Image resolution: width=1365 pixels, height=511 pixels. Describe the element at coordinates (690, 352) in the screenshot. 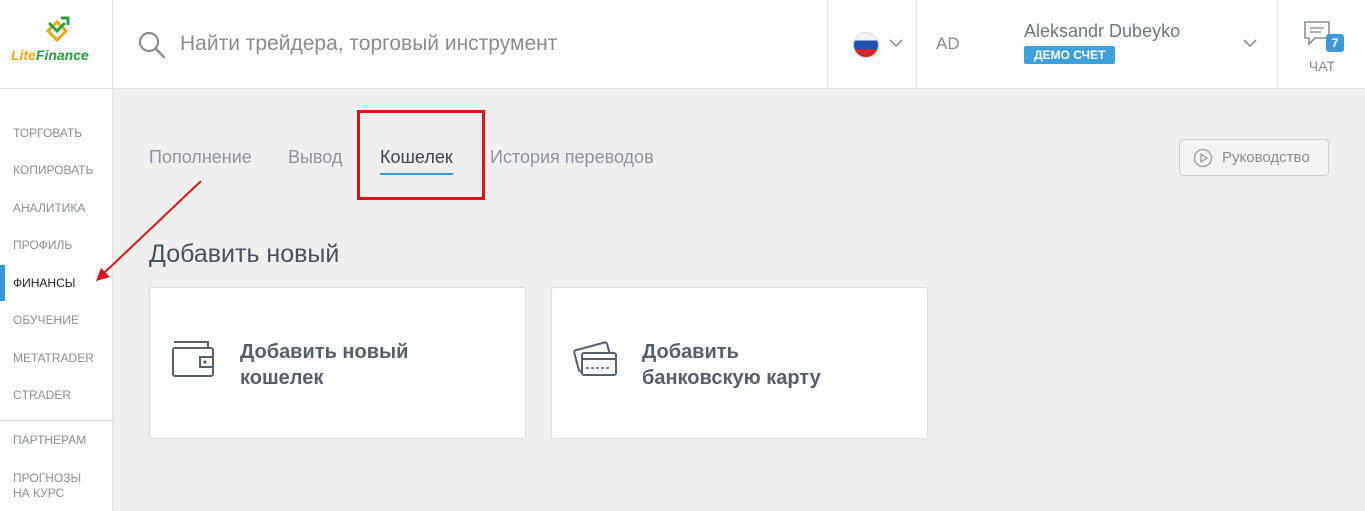

I see `add-bank-card-label-line1: Добавить` at that location.